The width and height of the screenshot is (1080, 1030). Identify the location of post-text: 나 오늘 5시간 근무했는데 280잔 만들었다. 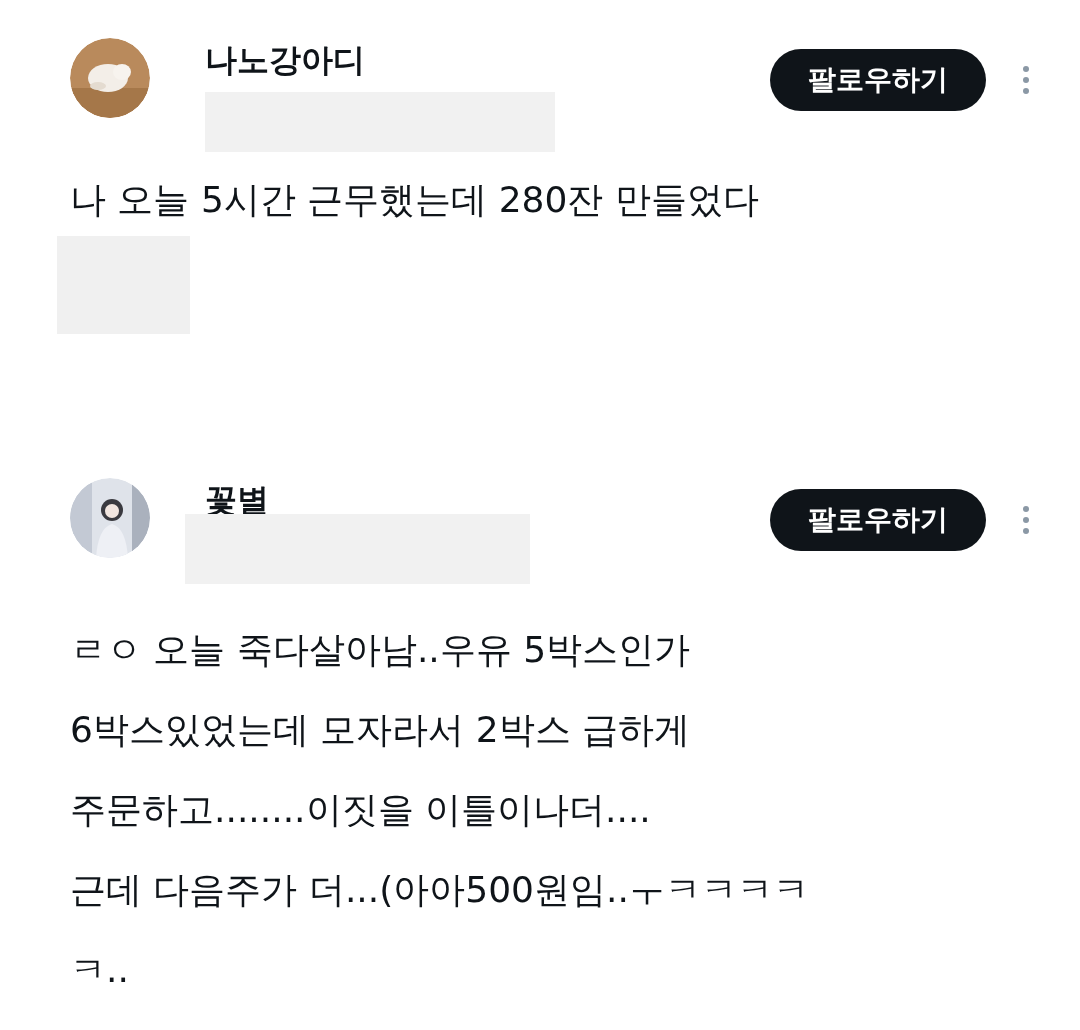
(415, 200).